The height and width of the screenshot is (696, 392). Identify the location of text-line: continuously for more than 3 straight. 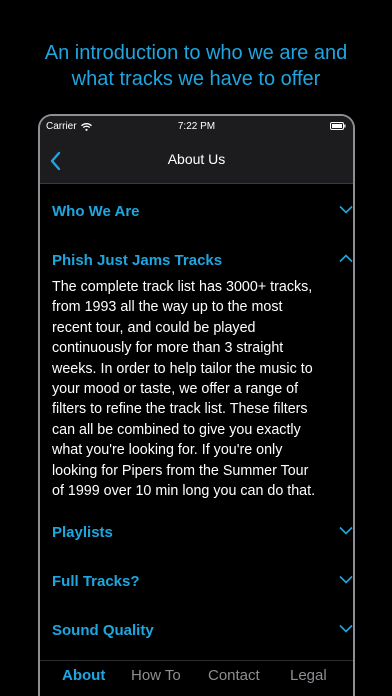
(168, 348).